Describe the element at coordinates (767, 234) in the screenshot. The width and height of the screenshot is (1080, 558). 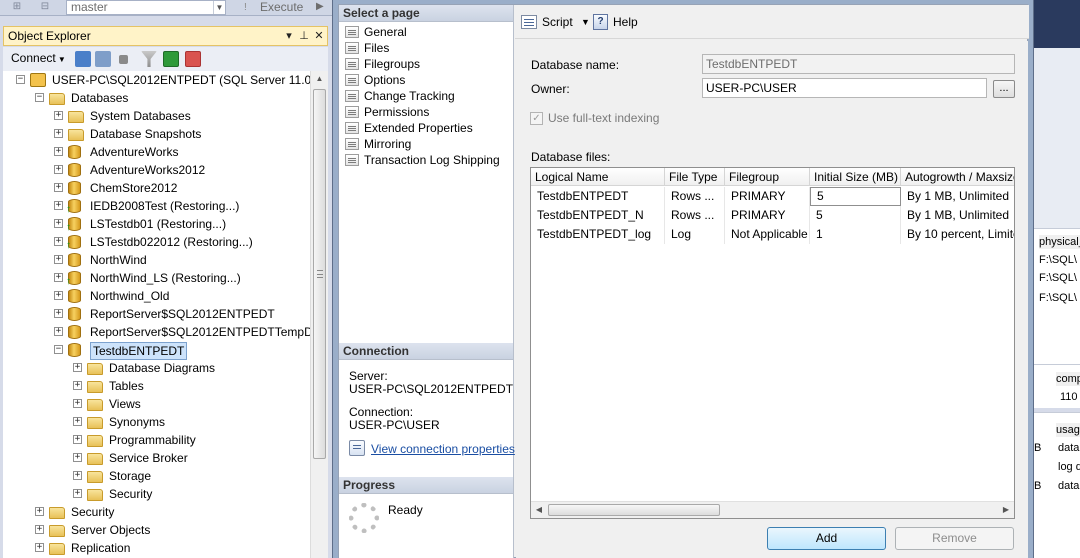
I see `table-cell: Not Applicable` at that location.